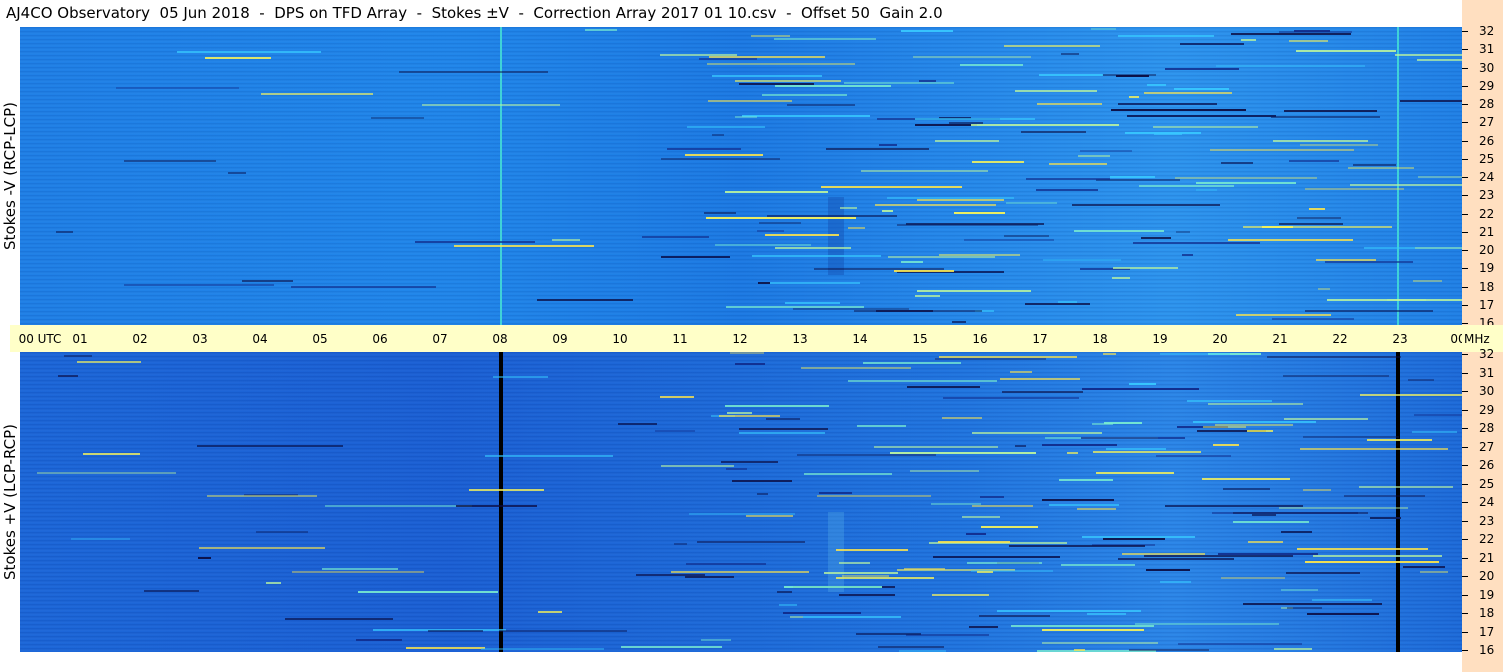  I want to click on freq-bottom-label-18: 18, so click(1487, 613).